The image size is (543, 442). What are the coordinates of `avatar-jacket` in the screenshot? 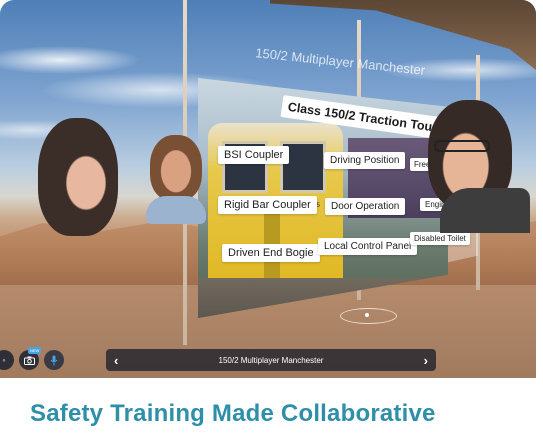 It's located at (485, 210).